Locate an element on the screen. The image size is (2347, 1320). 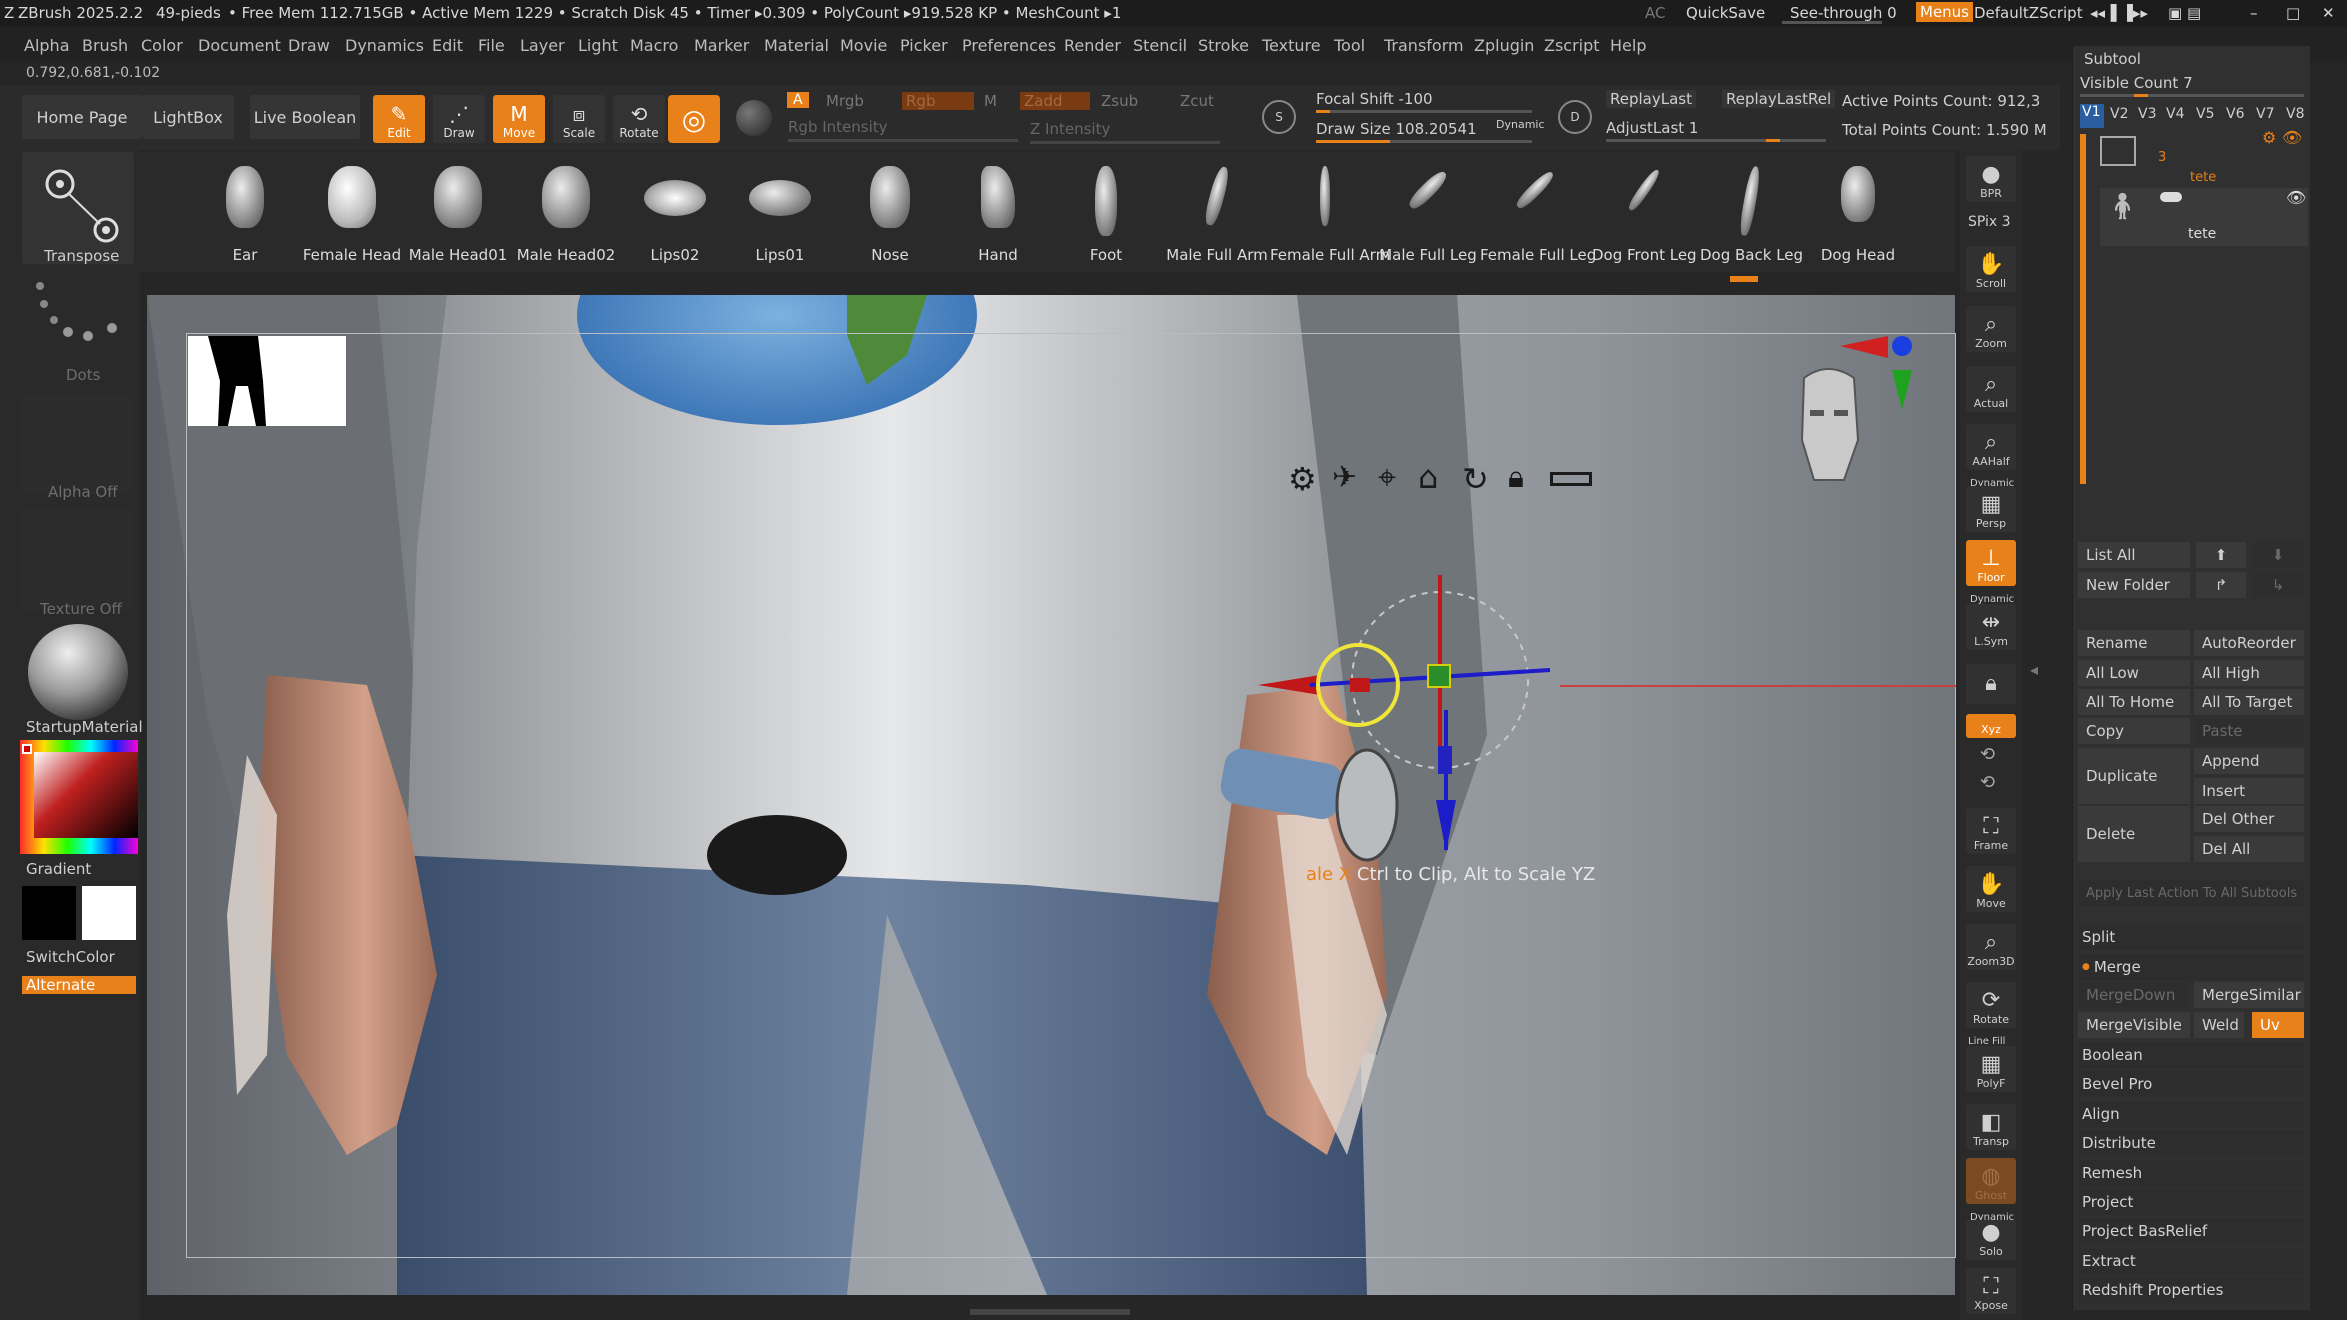
gizmo-bar-icon is located at coordinates (1571, 479).